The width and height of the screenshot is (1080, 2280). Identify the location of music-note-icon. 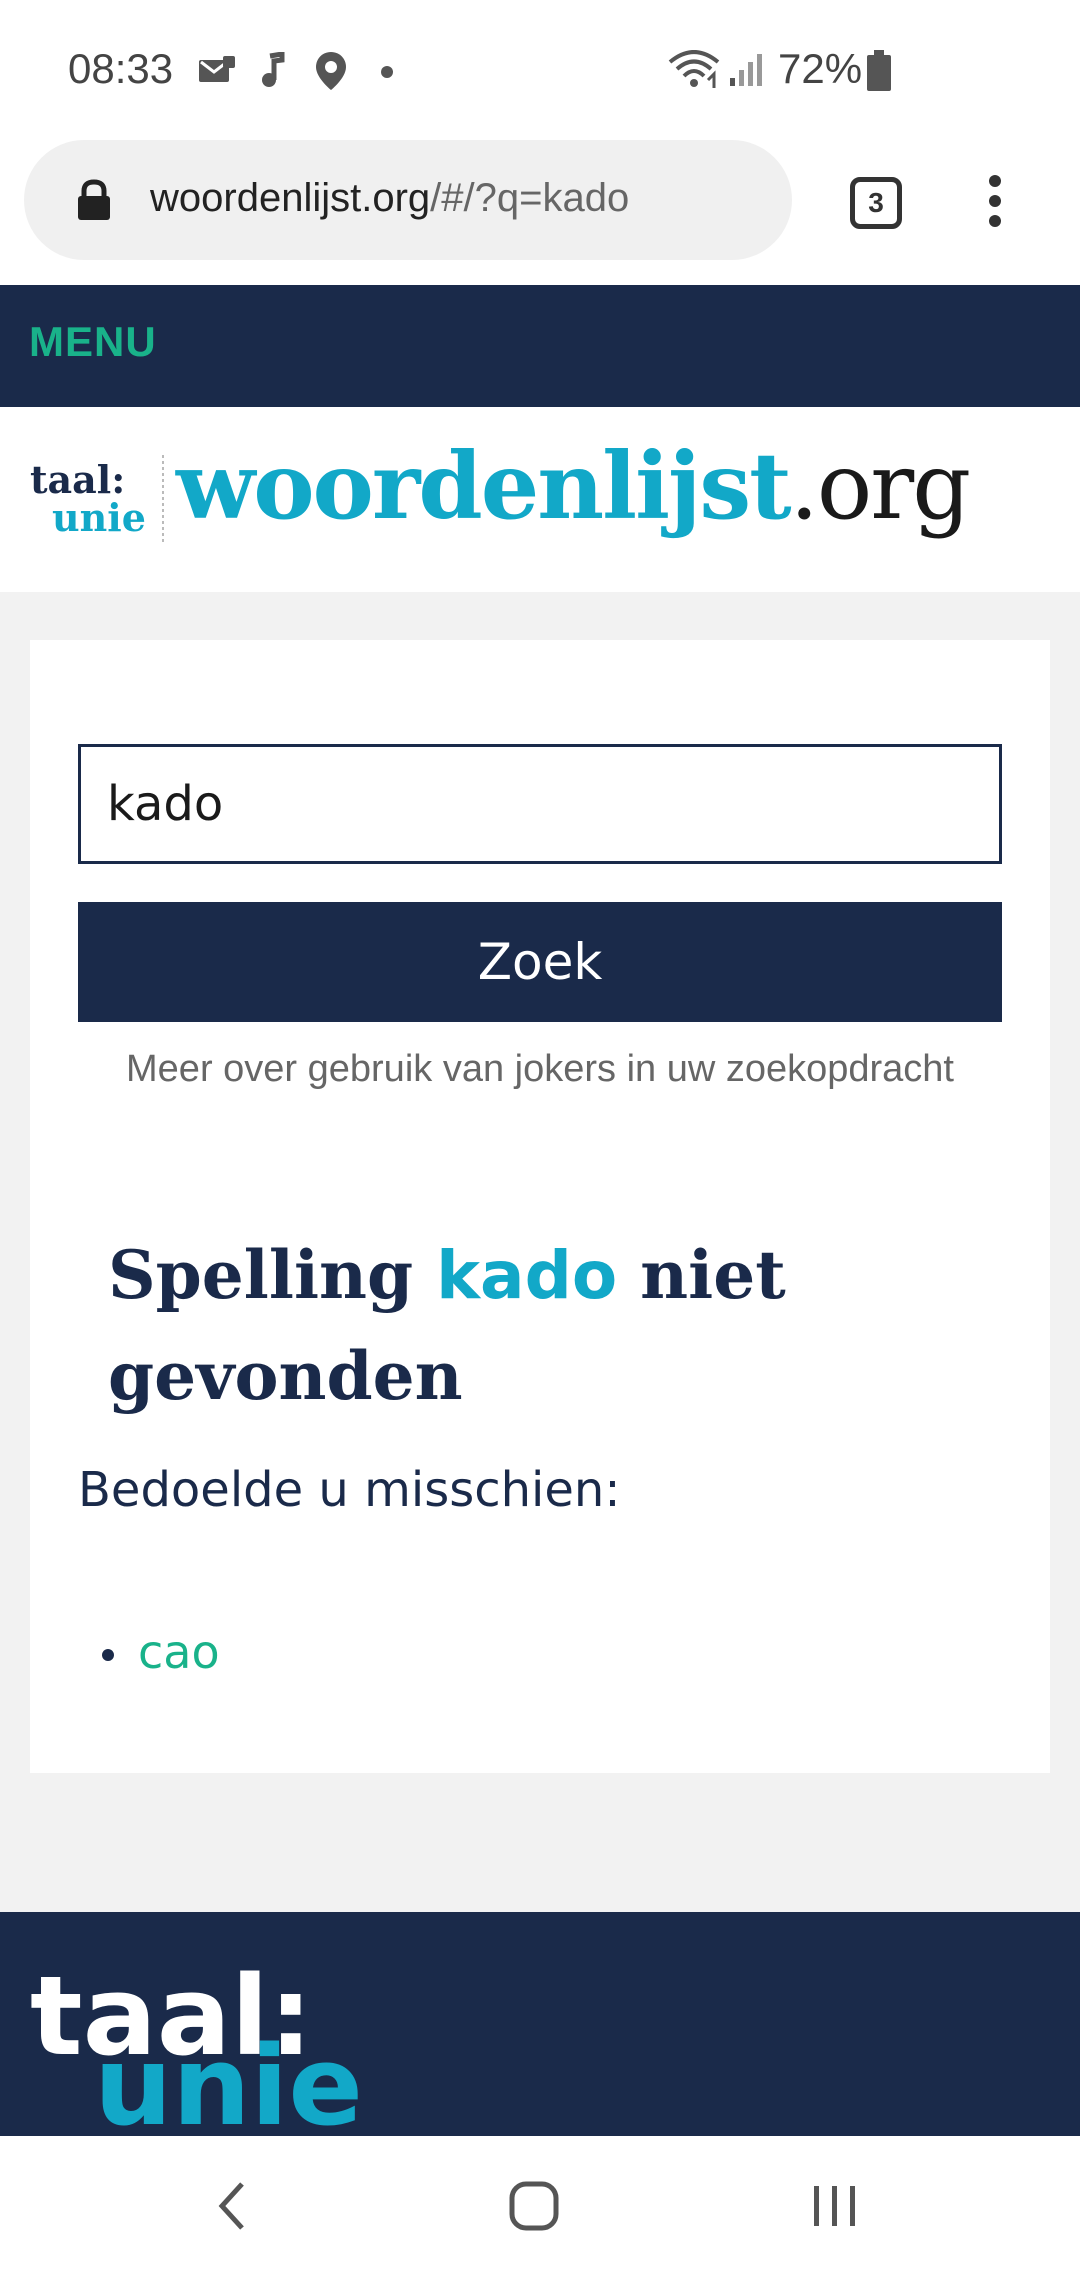
(273, 72).